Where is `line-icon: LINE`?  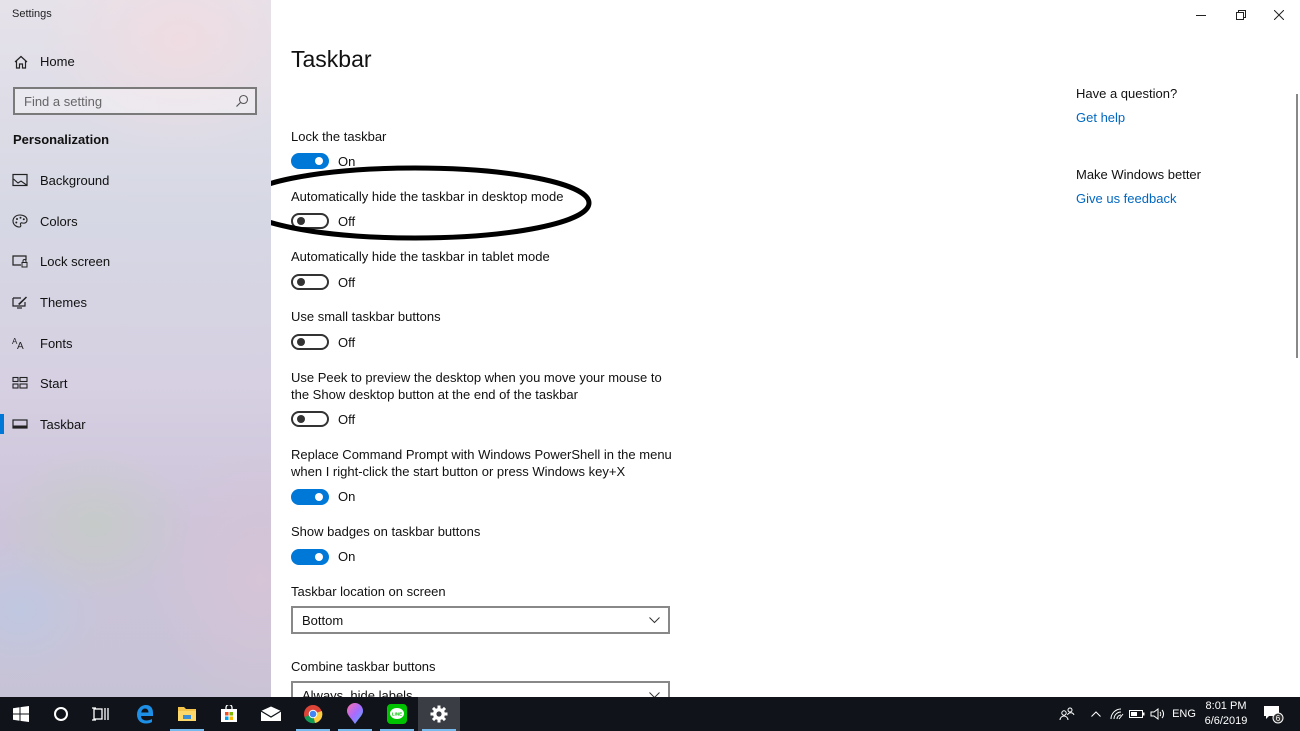 line-icon: LINE is located at coordinates (397, 714).